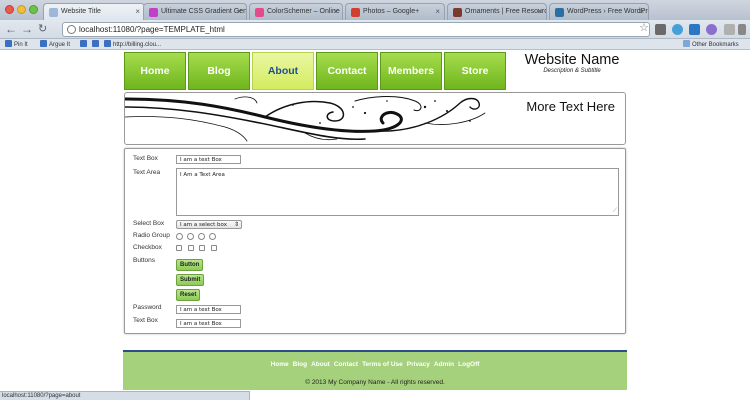  I want to click on status-bar: localhost:11080/?page=about, so click(125, 395).